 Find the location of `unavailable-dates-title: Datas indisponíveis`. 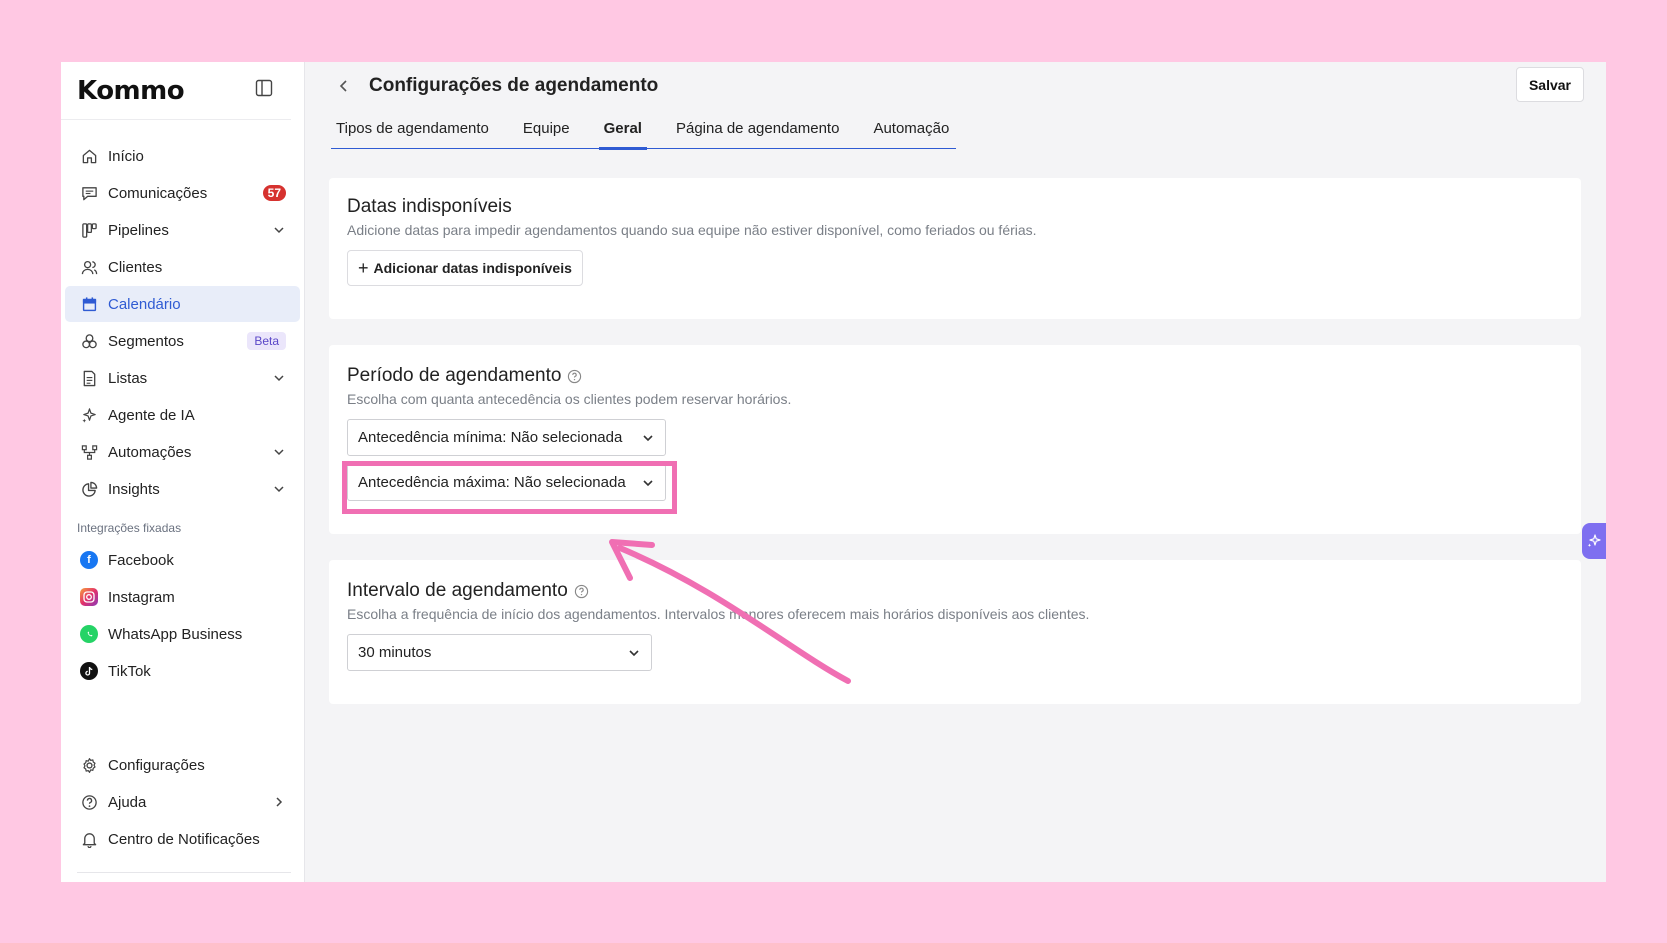

unavailable-dates-title: Datas indisponíveis is located at coordinates (429, 206).